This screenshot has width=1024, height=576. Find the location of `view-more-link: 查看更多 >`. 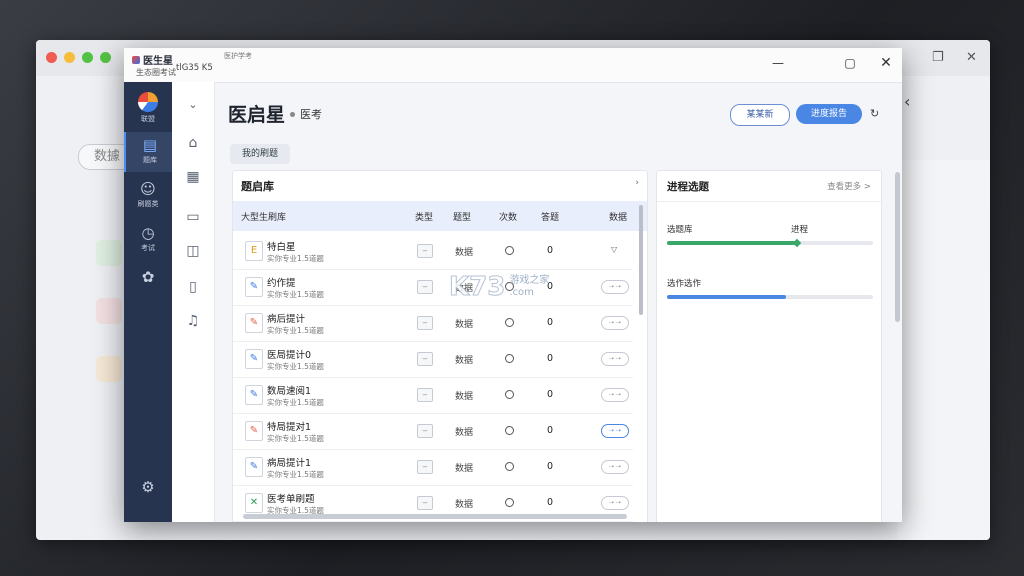

view-more-link: 查看更多 > is located at coordinates (849, 186).